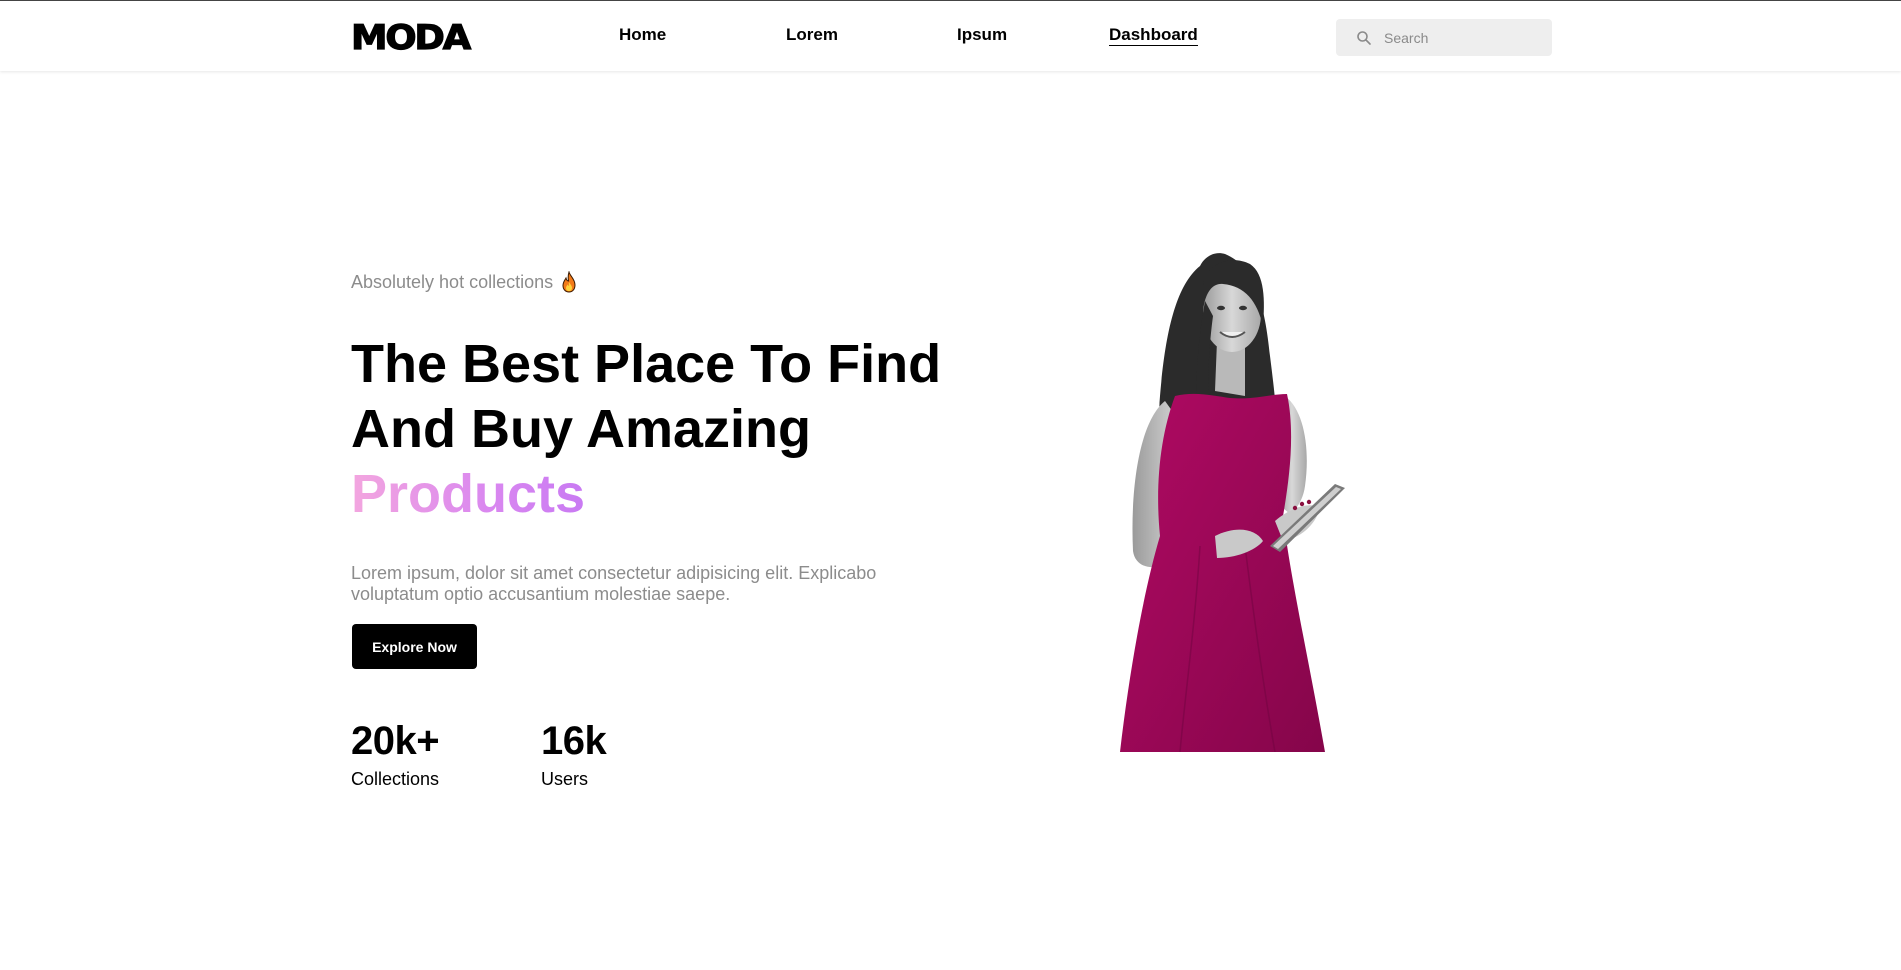  I want to click on nav-link-ipsum: Ipsum, so click(982, 35).